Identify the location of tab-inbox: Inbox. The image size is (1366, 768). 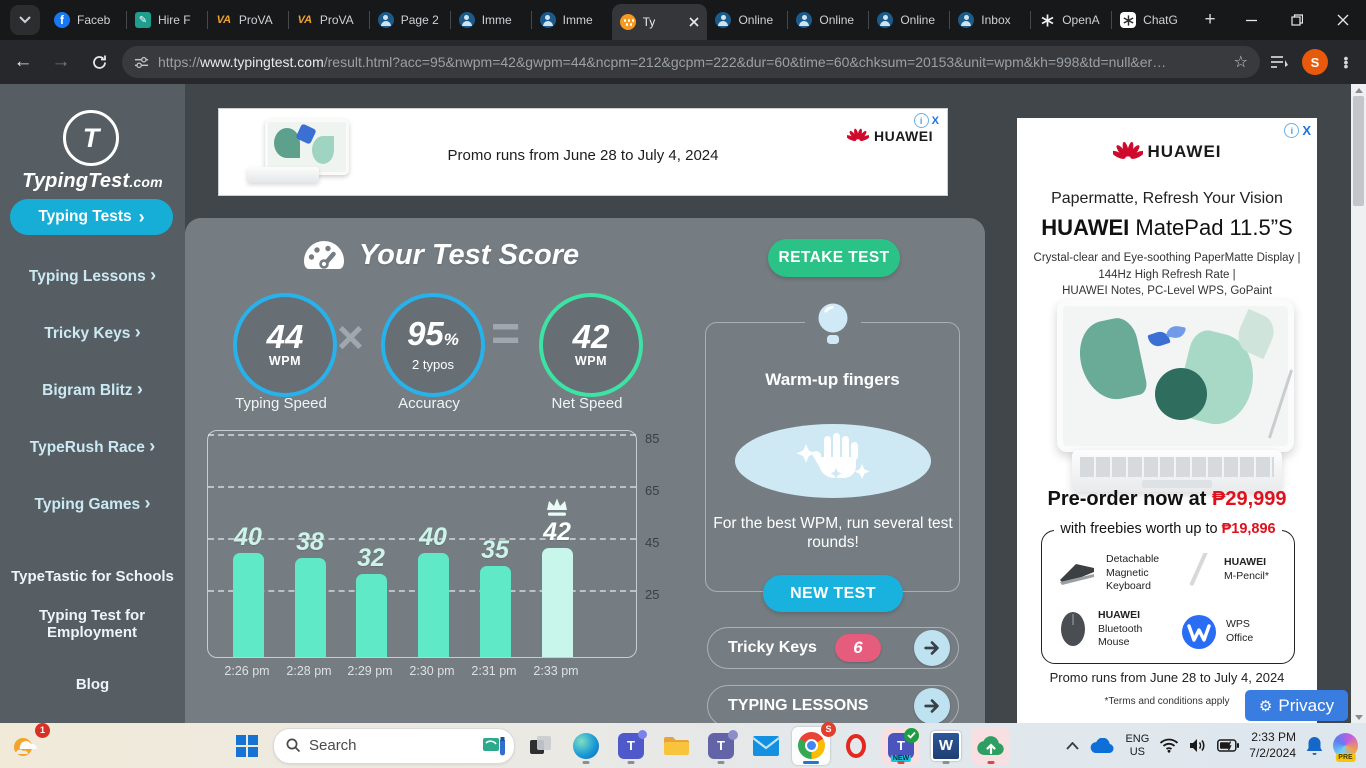
(990, 20).